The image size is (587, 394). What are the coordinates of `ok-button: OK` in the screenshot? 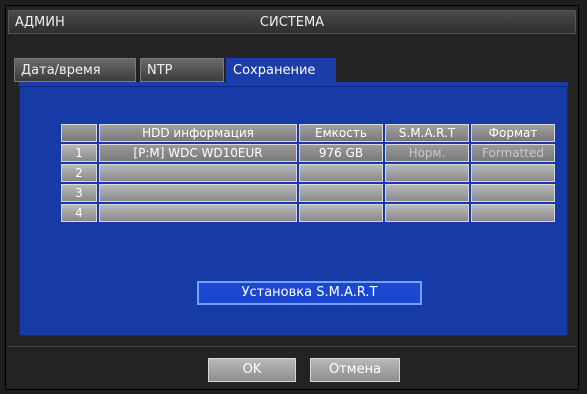 It's located at (252, 370).